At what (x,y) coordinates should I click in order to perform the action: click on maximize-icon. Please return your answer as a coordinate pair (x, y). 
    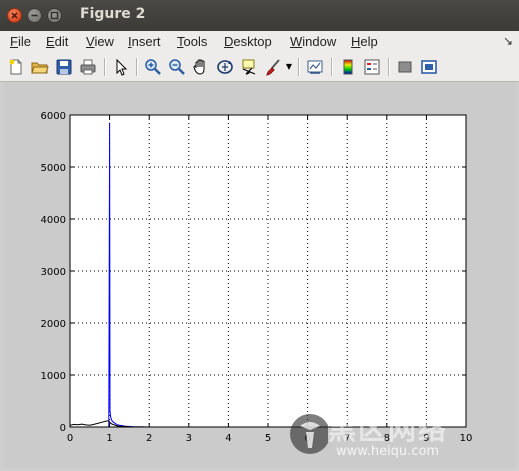
    Looking at the image, I should click on (54, 15).